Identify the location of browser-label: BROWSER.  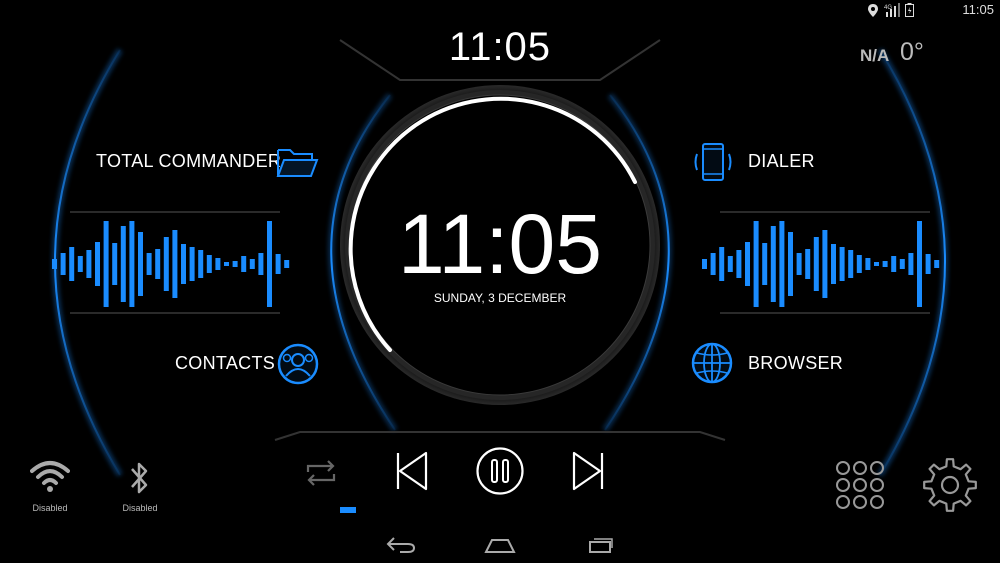
(796, 363).